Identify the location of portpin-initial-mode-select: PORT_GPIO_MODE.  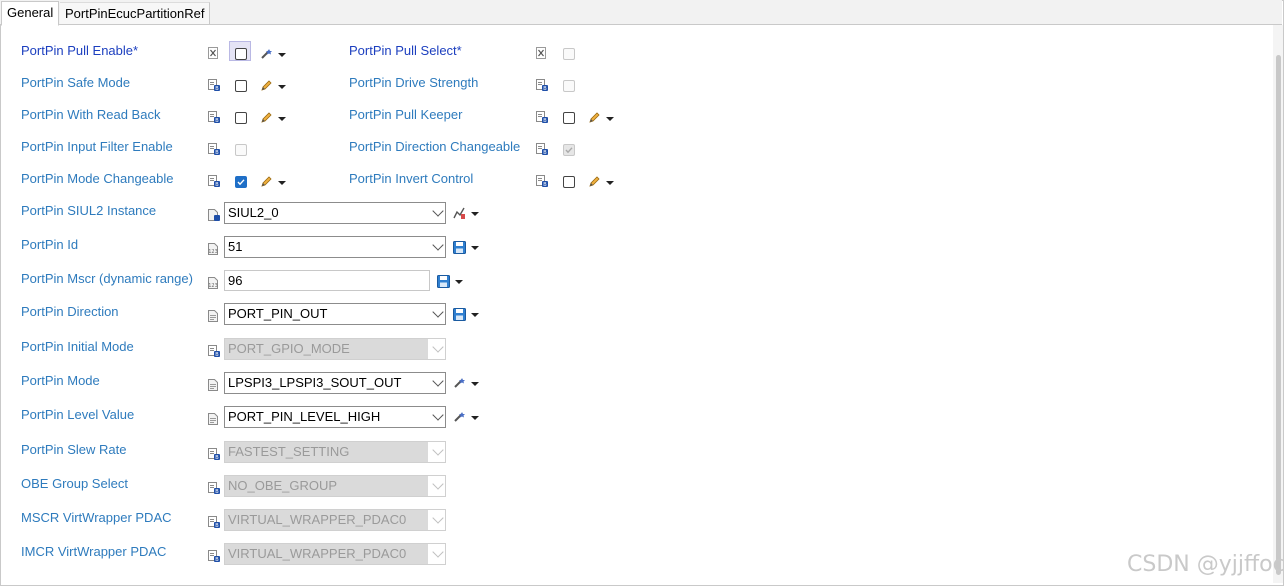
(335, 349).